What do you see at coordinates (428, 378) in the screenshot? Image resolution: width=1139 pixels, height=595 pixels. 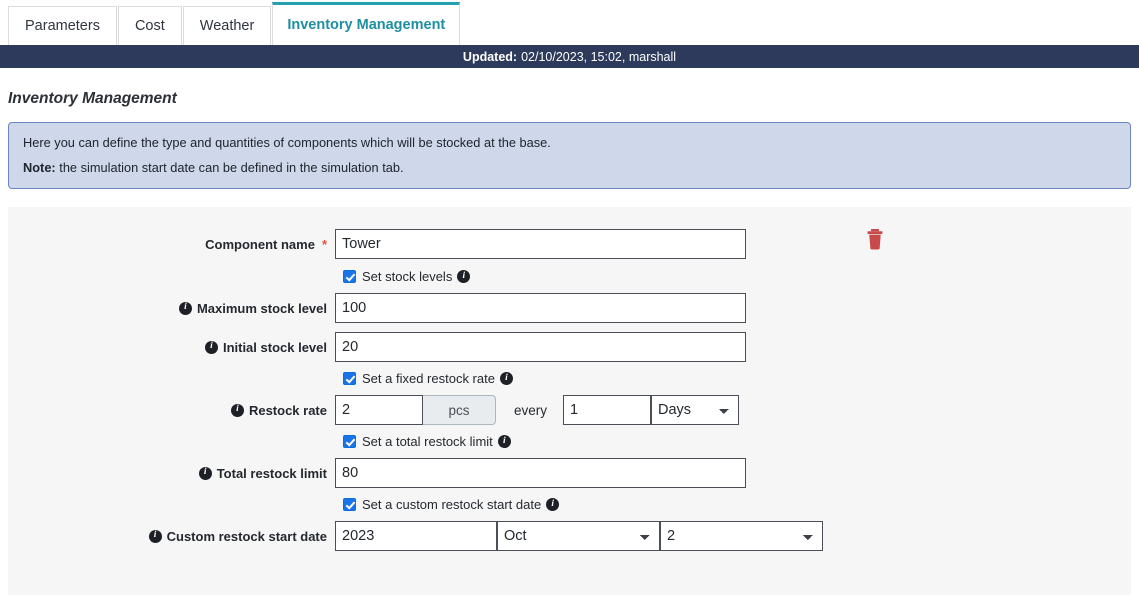 I see `set-fixed-restock-rate-label: Set a fixed restock rate` at bounding box center [428, 378].